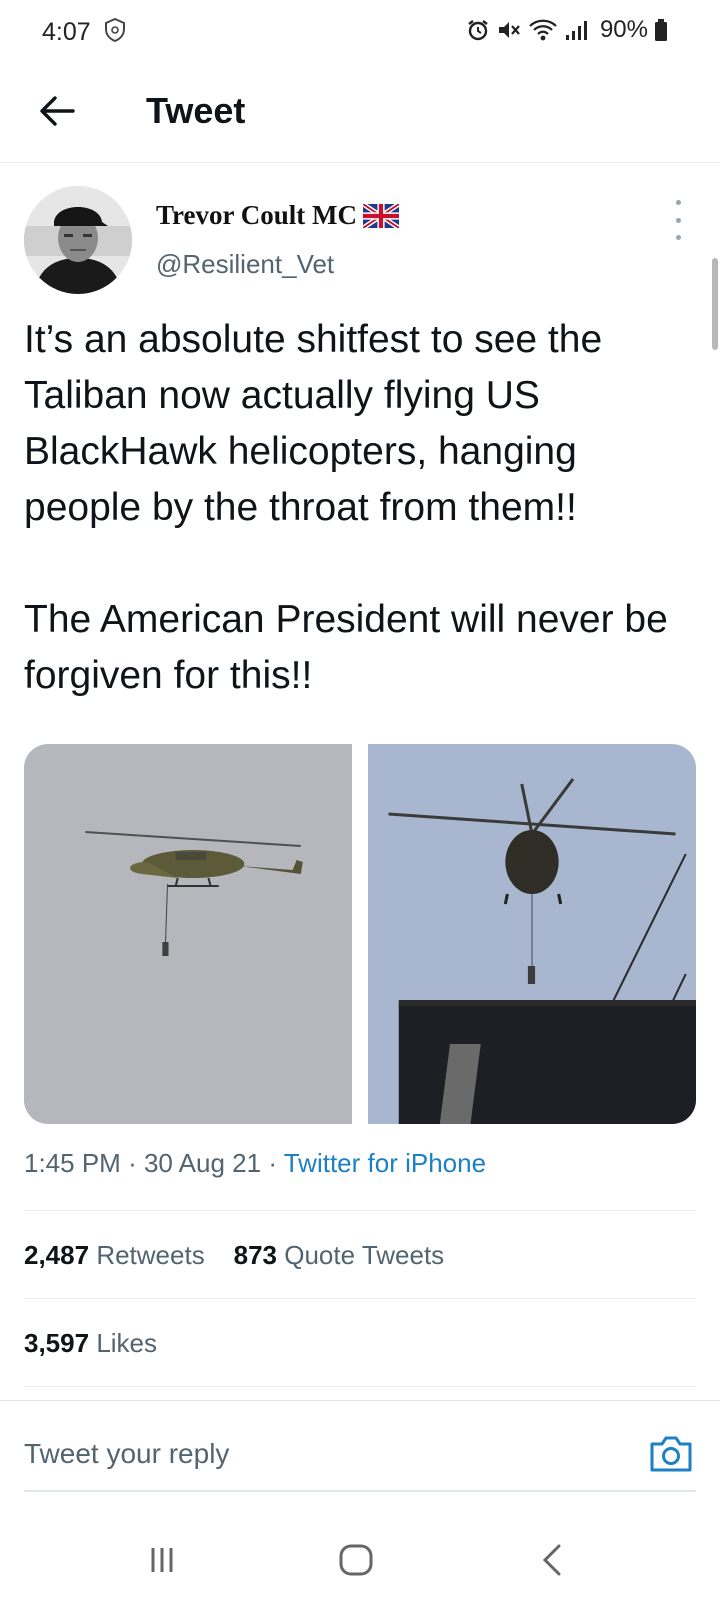  I want to click on shield-icon, so click(115, 30).